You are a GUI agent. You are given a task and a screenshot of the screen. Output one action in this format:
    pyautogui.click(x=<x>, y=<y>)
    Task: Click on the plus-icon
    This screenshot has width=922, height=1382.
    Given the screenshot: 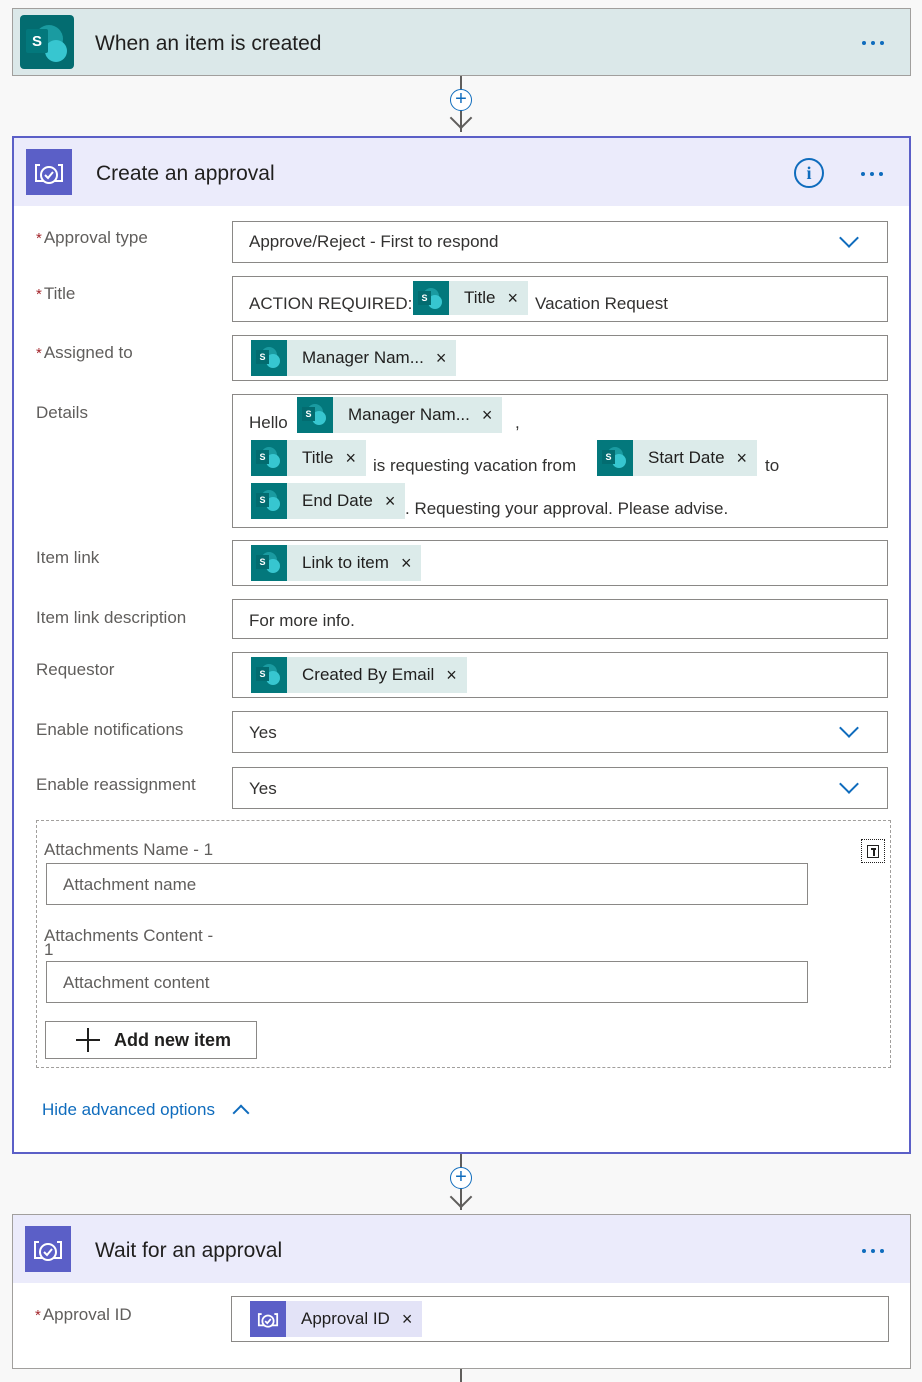 What is the action you would take?
    pyautogui.click(x=88, y=1040)
    